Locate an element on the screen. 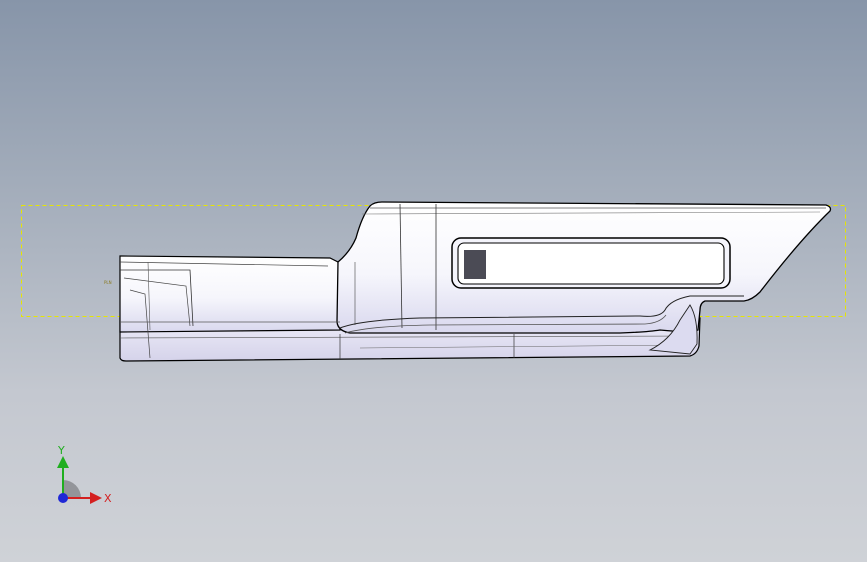 The image size is (867, 562). sketch-origin-label: PLN is located at coordinates (108, 282).